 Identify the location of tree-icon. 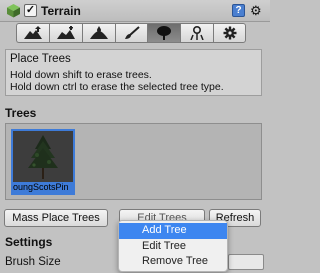
(164, 33).